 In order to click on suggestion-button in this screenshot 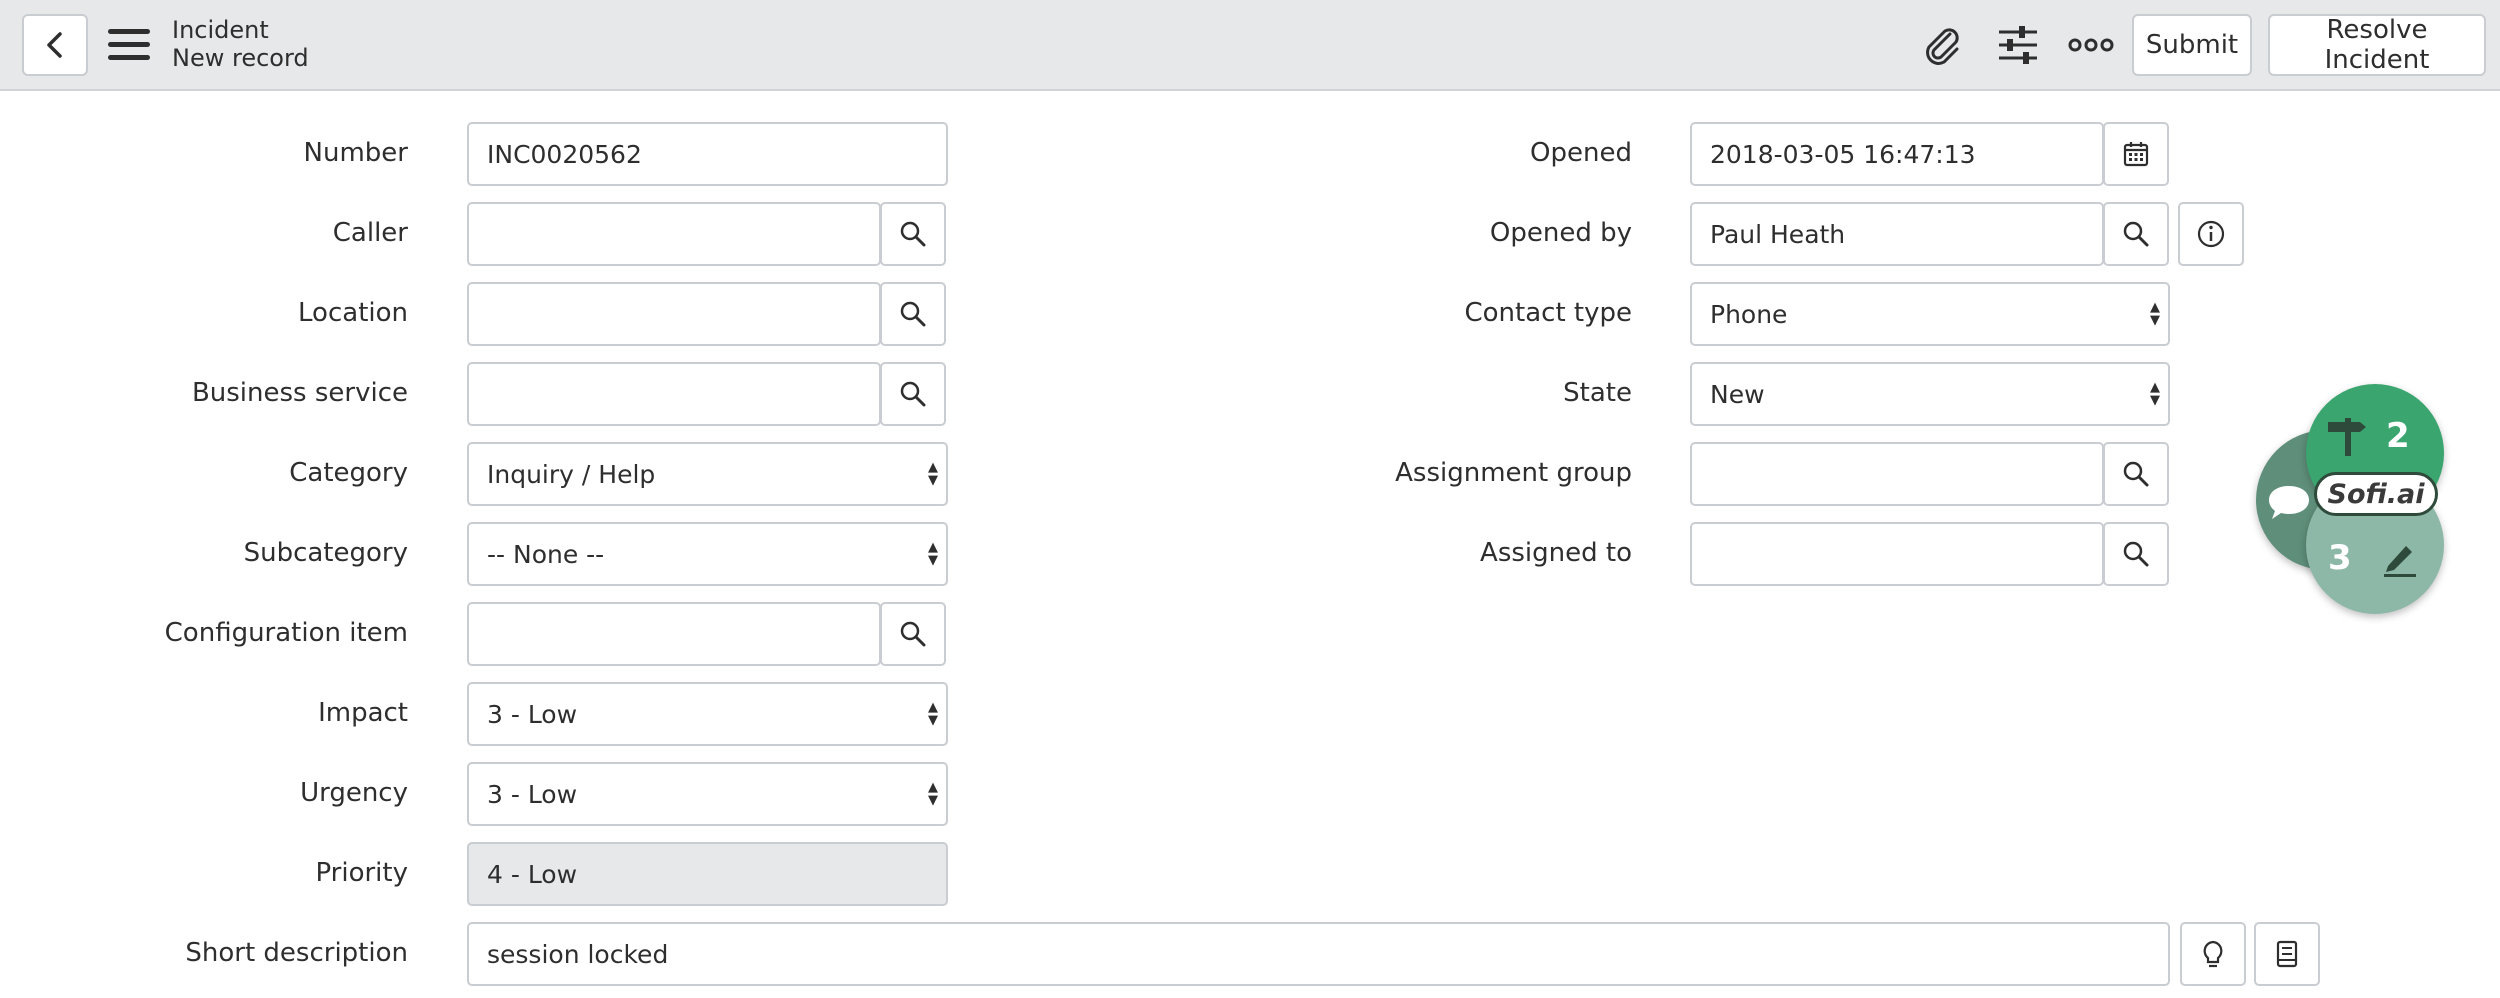, I will do `click(2213, 954)`.